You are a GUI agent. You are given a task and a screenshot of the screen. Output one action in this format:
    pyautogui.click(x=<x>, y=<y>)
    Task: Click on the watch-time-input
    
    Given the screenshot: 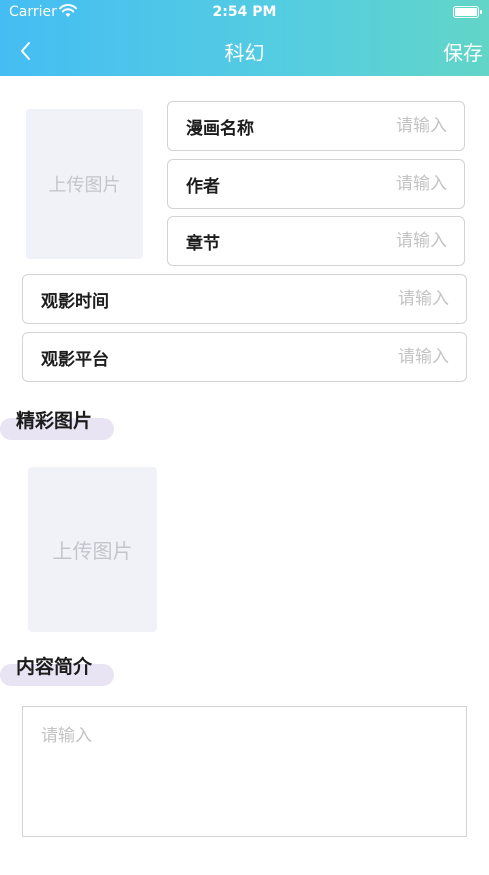 What is the action you would take?
    pyautogui.click(x=379, y=299)
    